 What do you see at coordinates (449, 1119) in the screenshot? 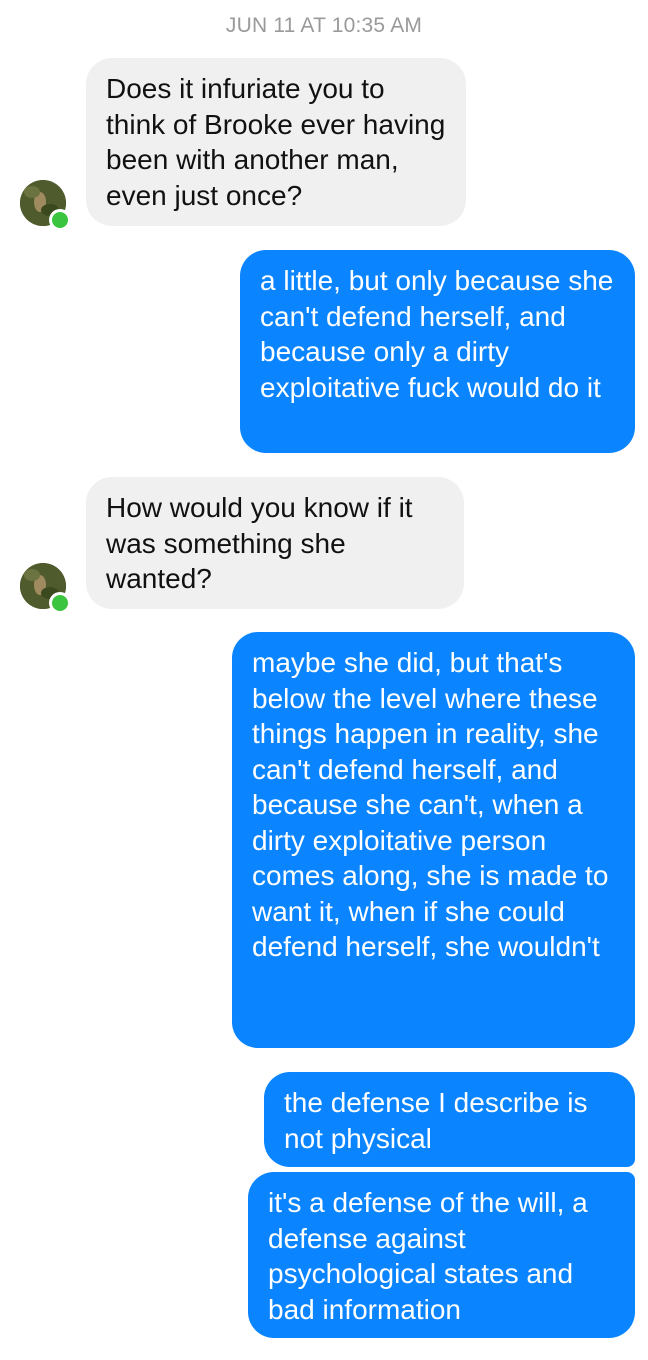
I see `message-bubble-outgoing: the defense I describe is not physical` at bounding box center [449, 1119].